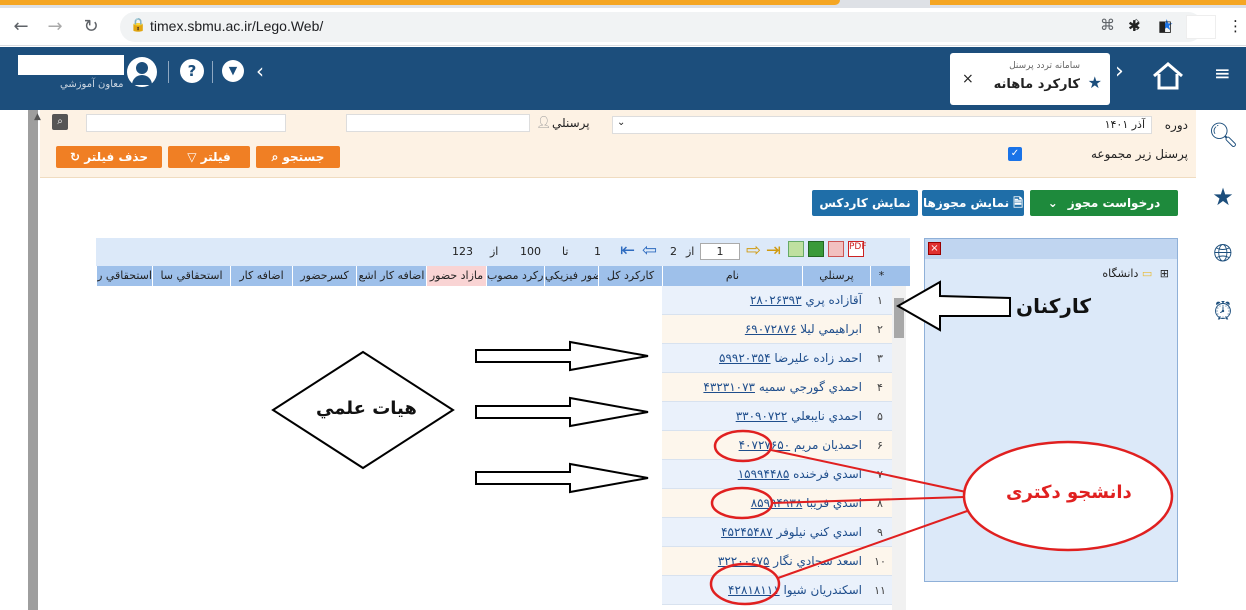  What do you see at coordinates (953, 306) in the screenshot?
I see `staff-arrow` at bounding box center [953, 306].